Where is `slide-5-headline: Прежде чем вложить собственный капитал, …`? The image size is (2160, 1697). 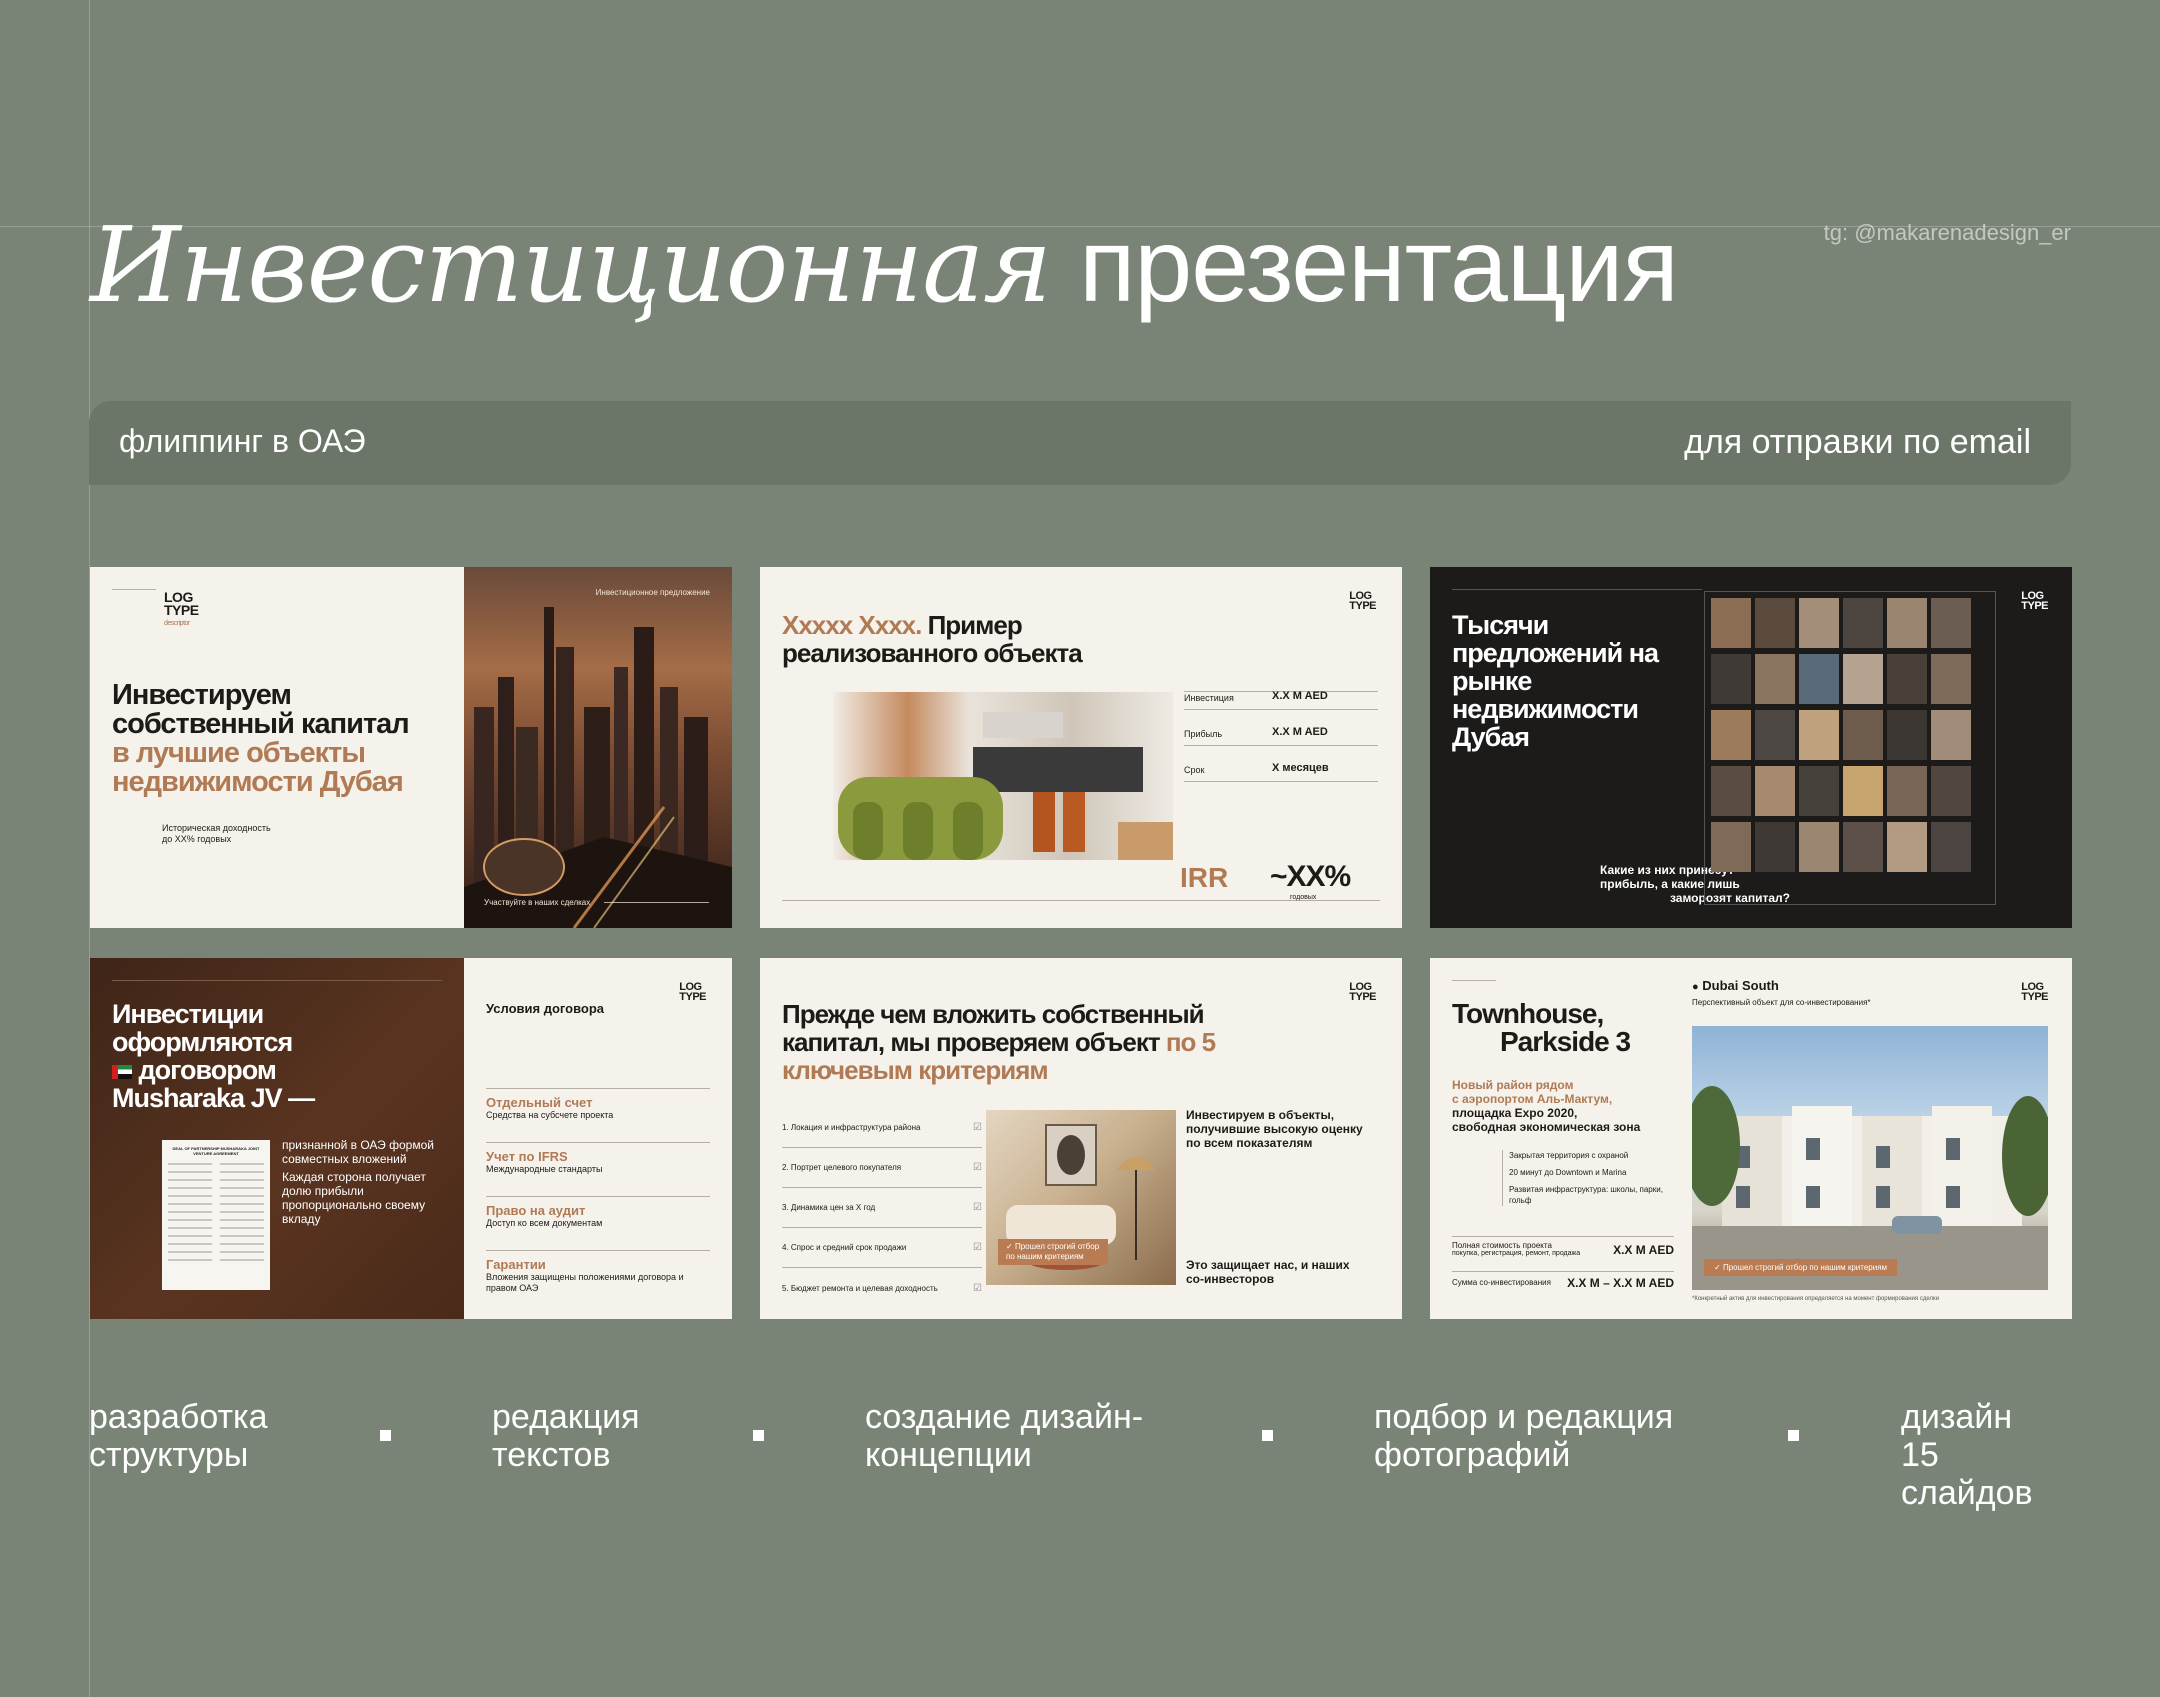
slide-5-headline: Прежде чем вложить собственный капитал, … is located at coordinates (1032, 1042).